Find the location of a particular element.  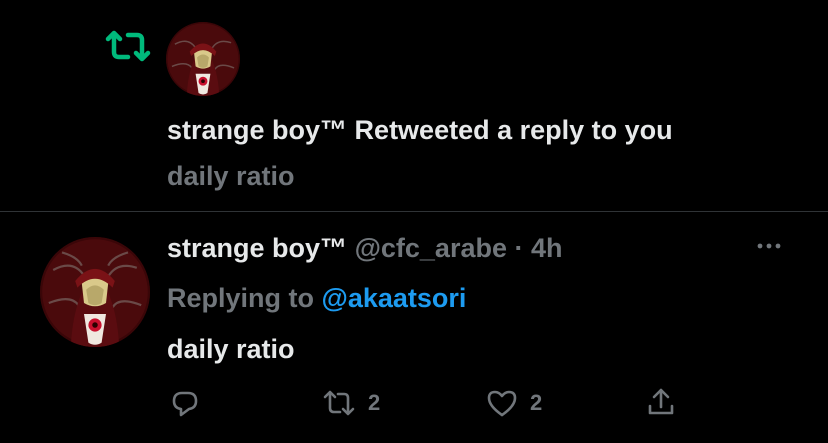

share-icon is located at coordinates (661, 402).